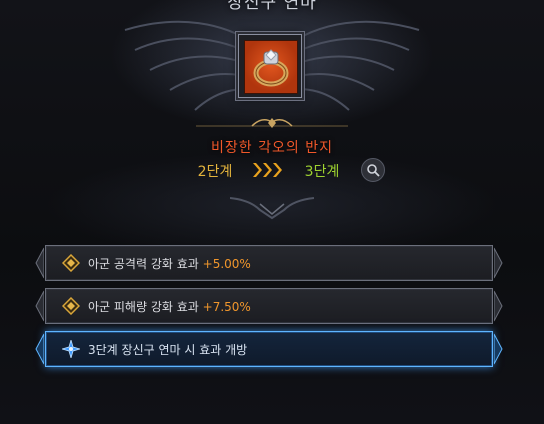 The image size is (544, 424). Describe the element at coordinates (226, 307) in the screenshot. I see `effect-value: +7.50%` at that location.